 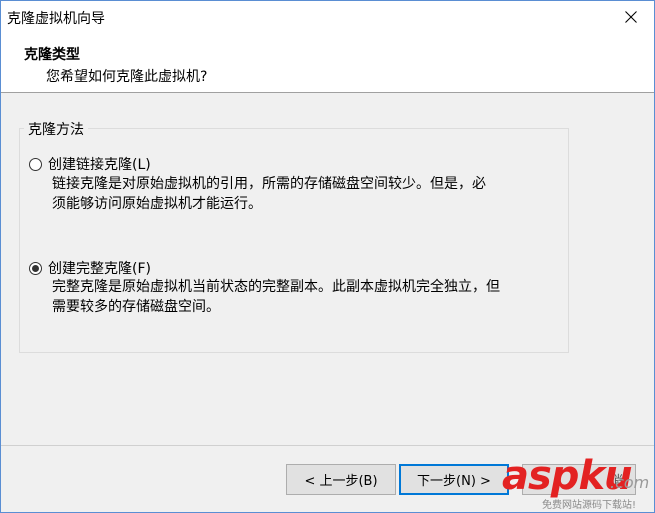 I want to click on linked-clone-radio, so click(x=35, y=164).